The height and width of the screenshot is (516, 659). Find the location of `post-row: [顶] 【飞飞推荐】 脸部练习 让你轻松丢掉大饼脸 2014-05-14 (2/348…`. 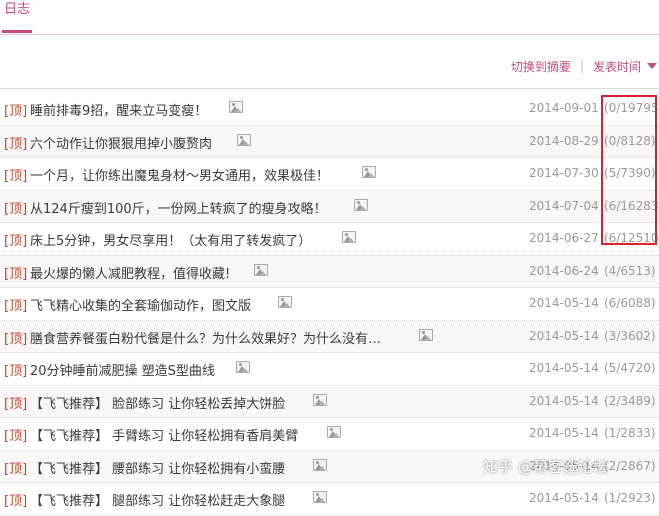

post-row: [顶] 【飞飞推荐】 脸部练习 让你轻松丢掉大饼脸 2014-05-14 (2/348… is located at coordinates (329, 401).